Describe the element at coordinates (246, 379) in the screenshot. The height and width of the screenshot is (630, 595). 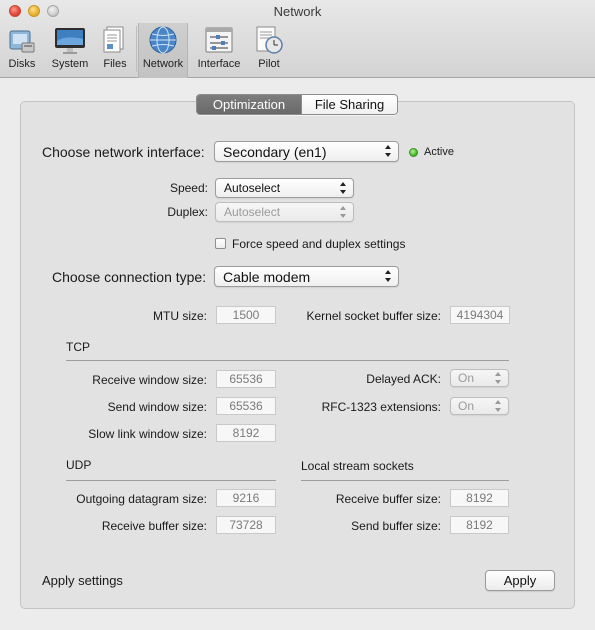
I see `receive-window-field: 65536` at that location.